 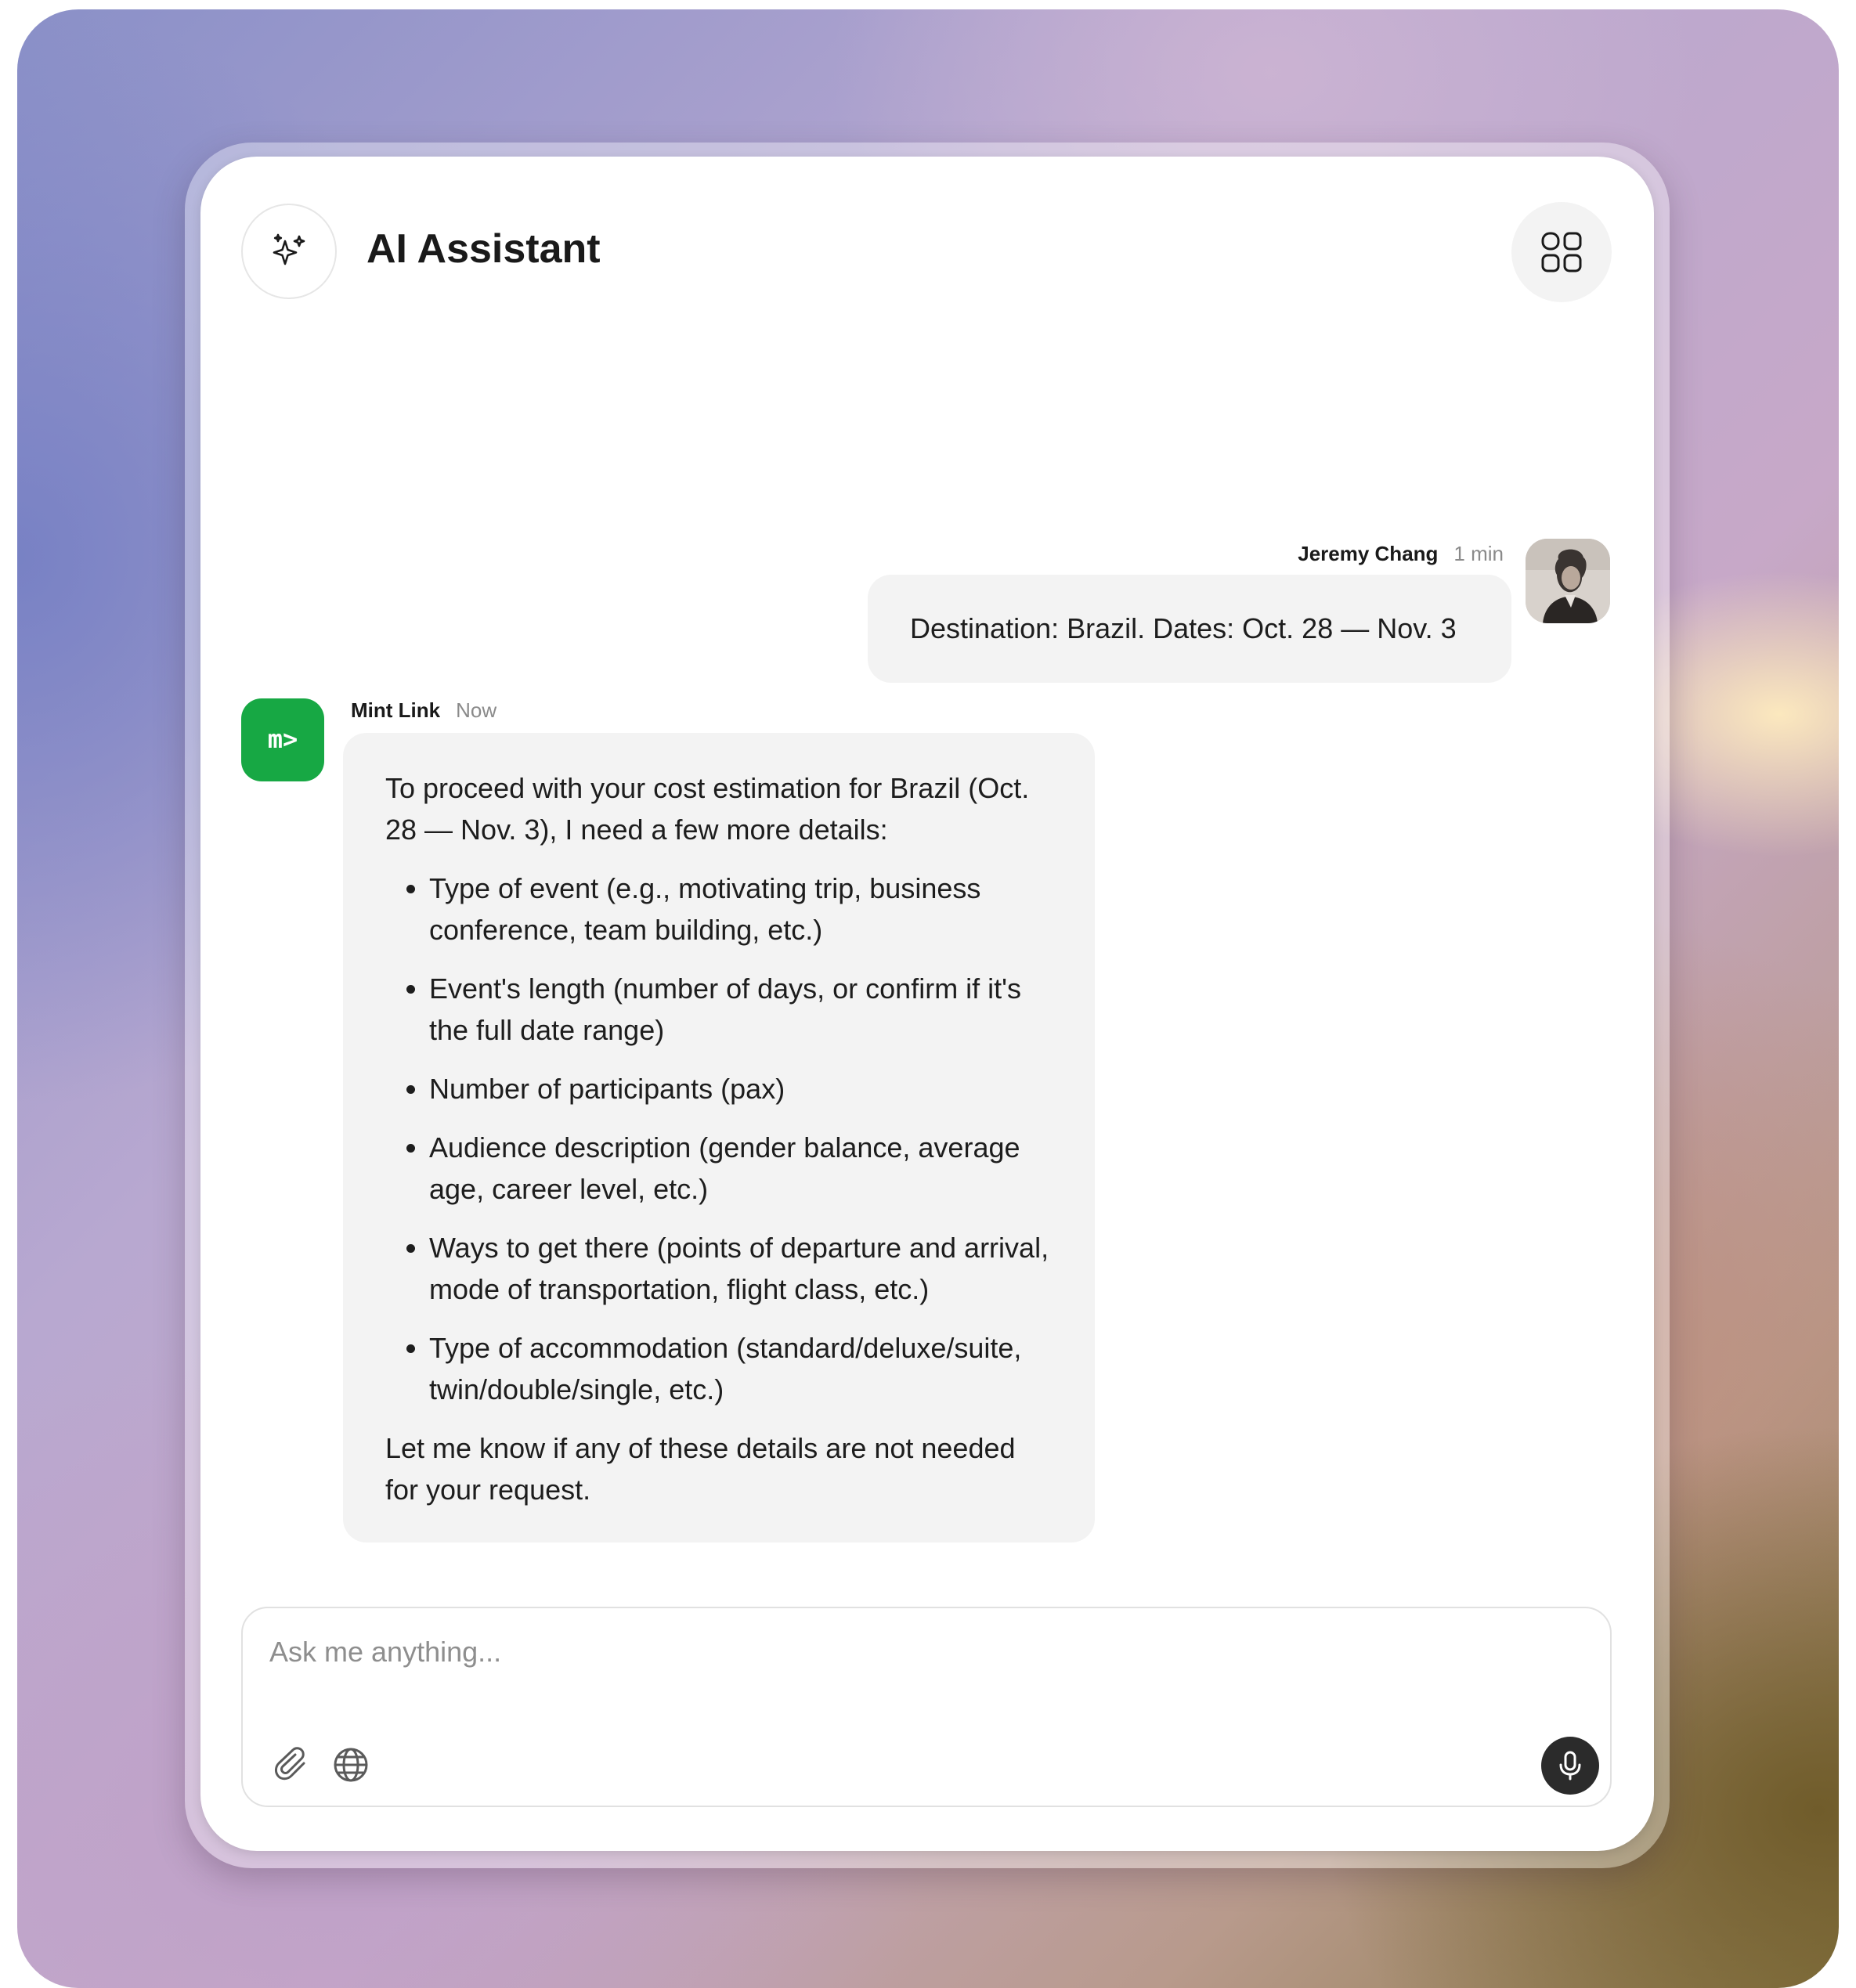 I want to click on user-avatar, so click(x=1568, y=581).